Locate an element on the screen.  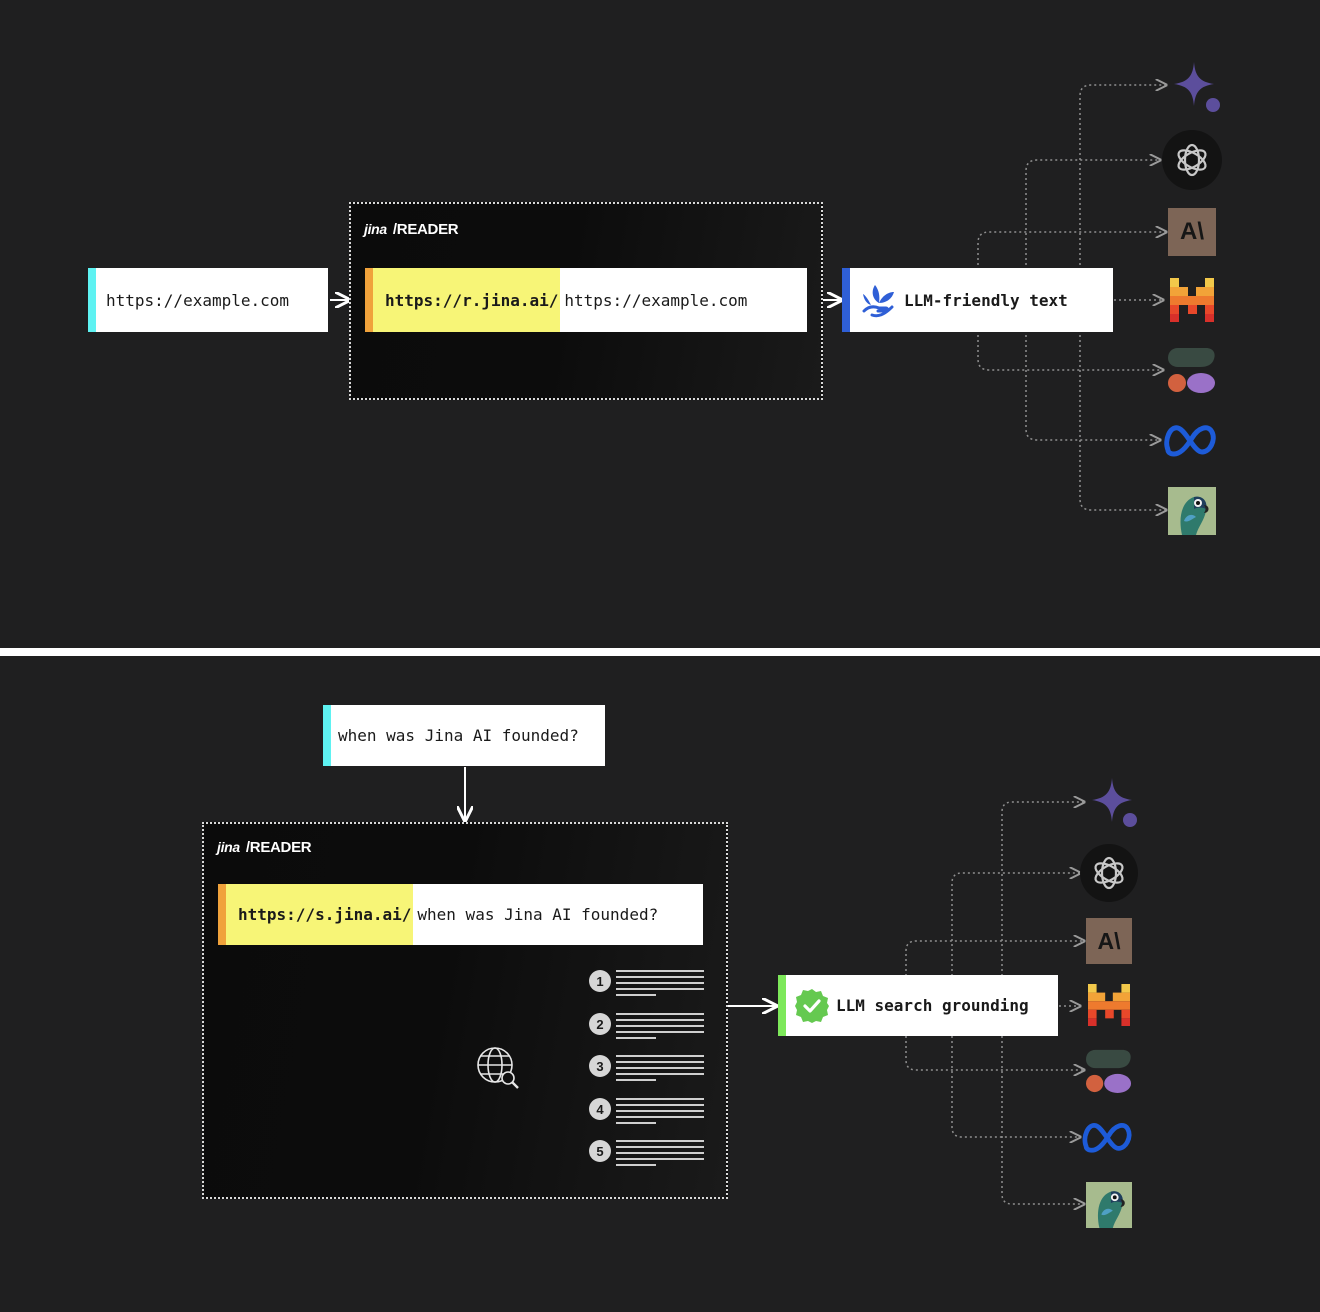
reader-url-box: https://r.jina.ai/ https://example.com is located at coordinates (586, 300).